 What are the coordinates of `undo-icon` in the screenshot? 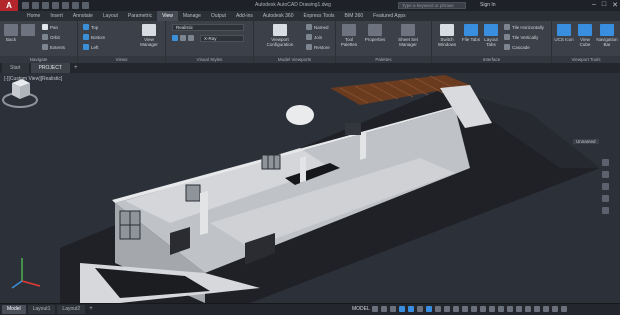 It's located at (75, 5).